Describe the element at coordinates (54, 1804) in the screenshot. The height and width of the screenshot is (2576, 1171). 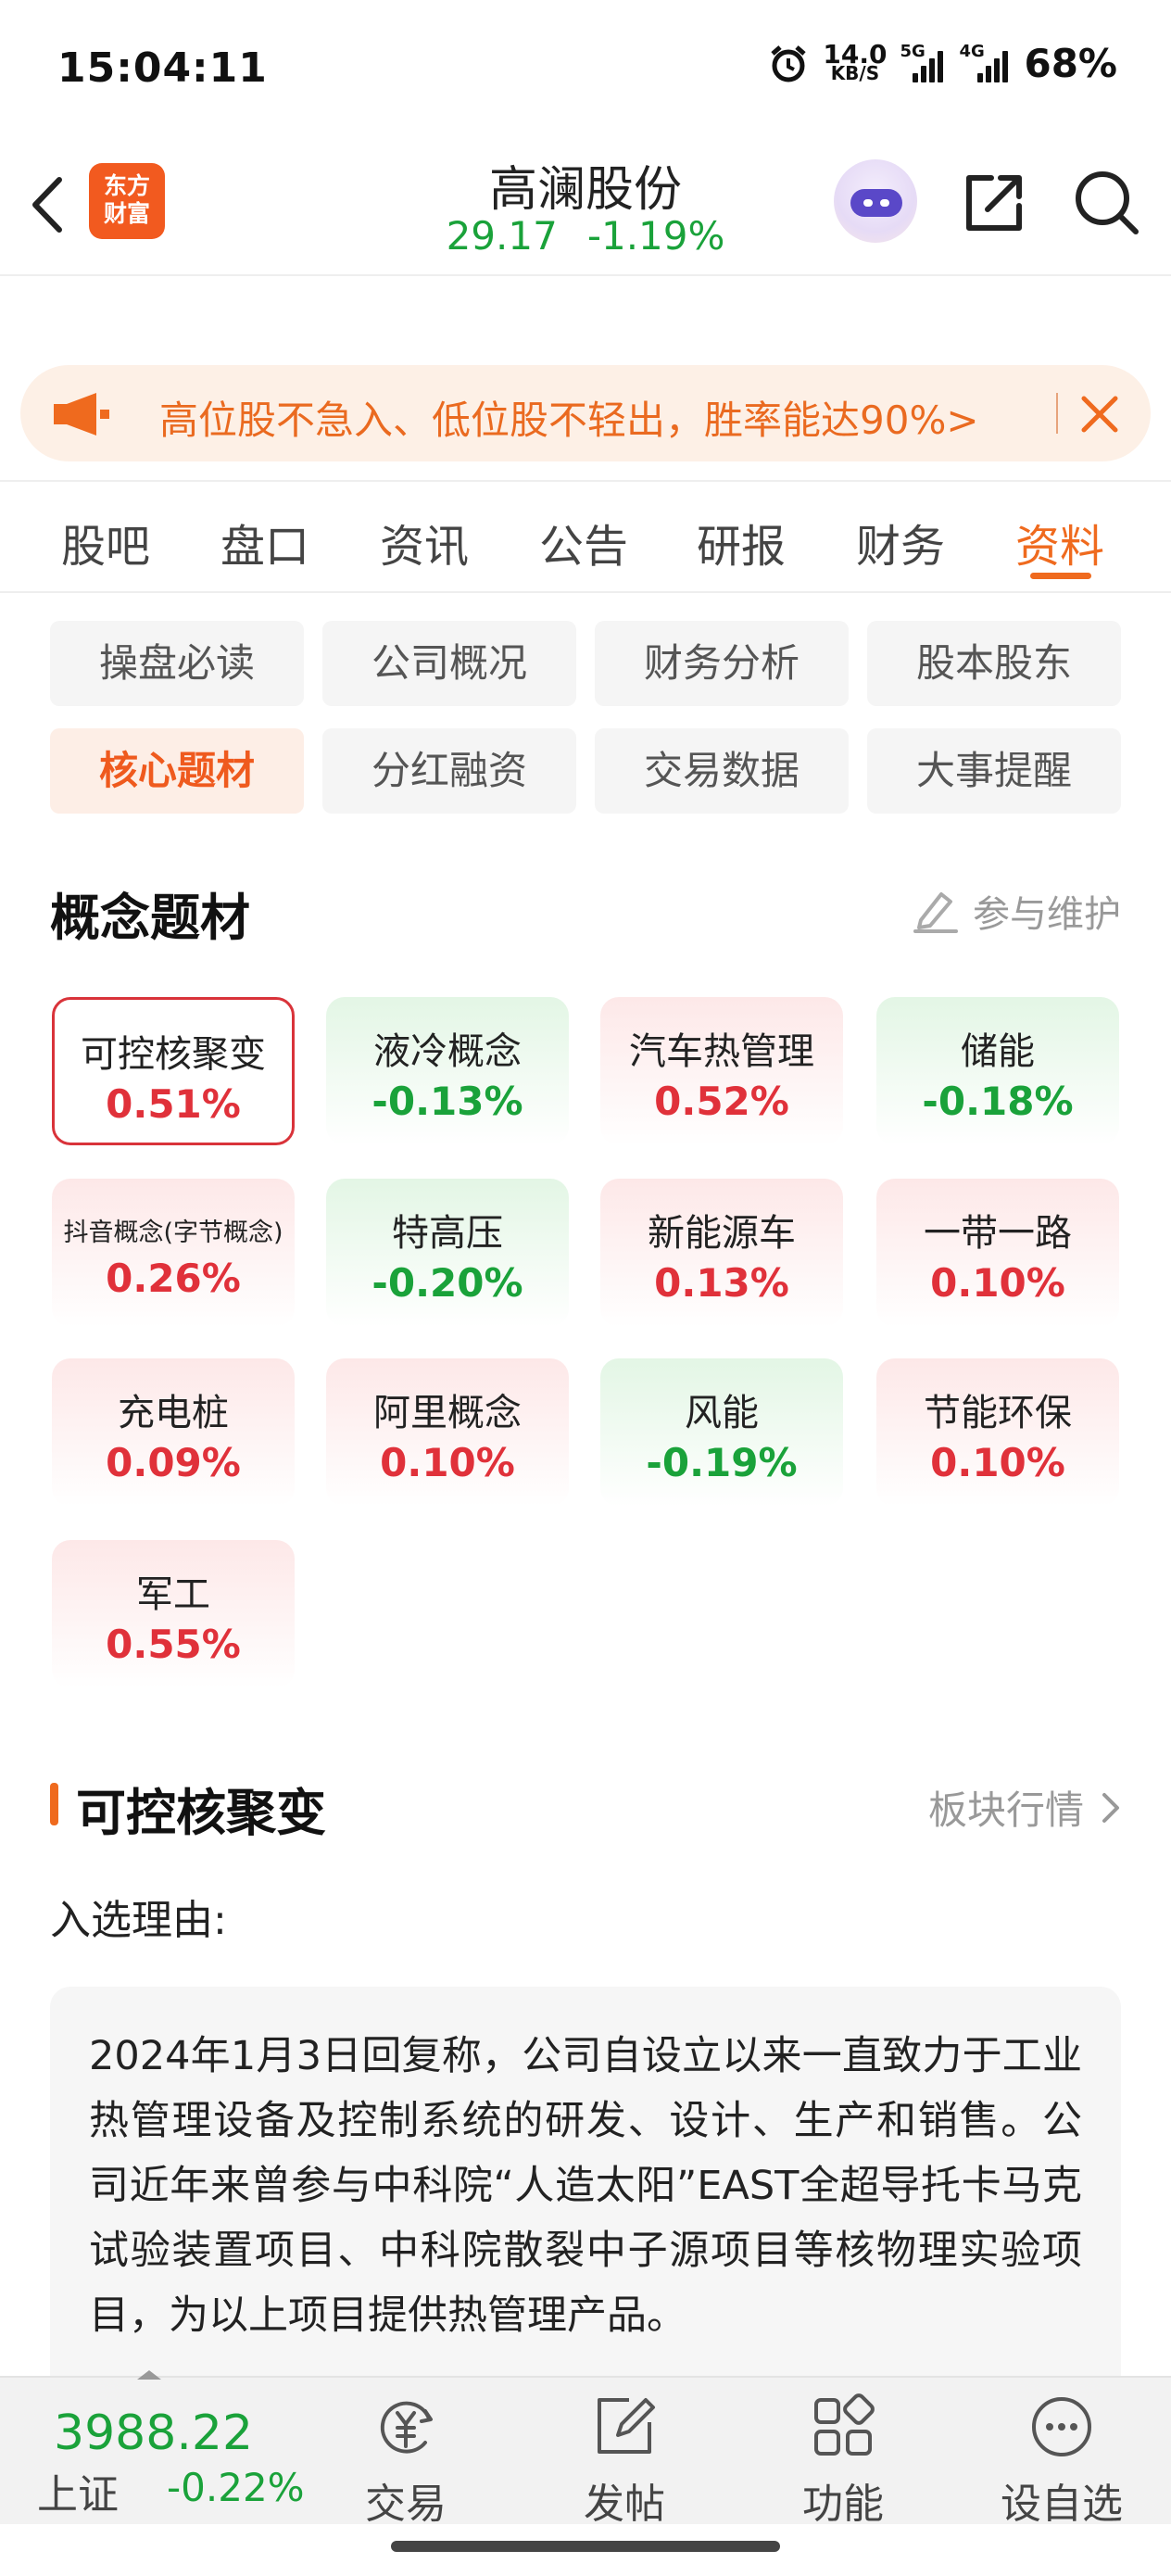
I see `section-accent-bar` at that location.